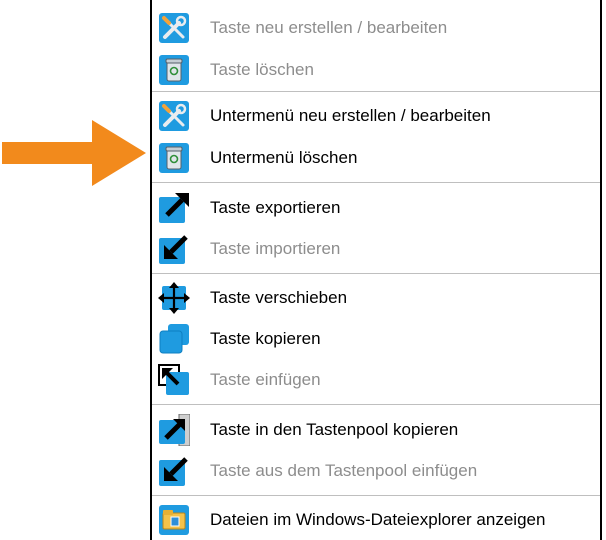 This screenshot has width=606, height=540. What do you see at coordinates (174, 430) in the screenshot?
I see `copy-to-pool-icon` at bounding box center [174, 430].